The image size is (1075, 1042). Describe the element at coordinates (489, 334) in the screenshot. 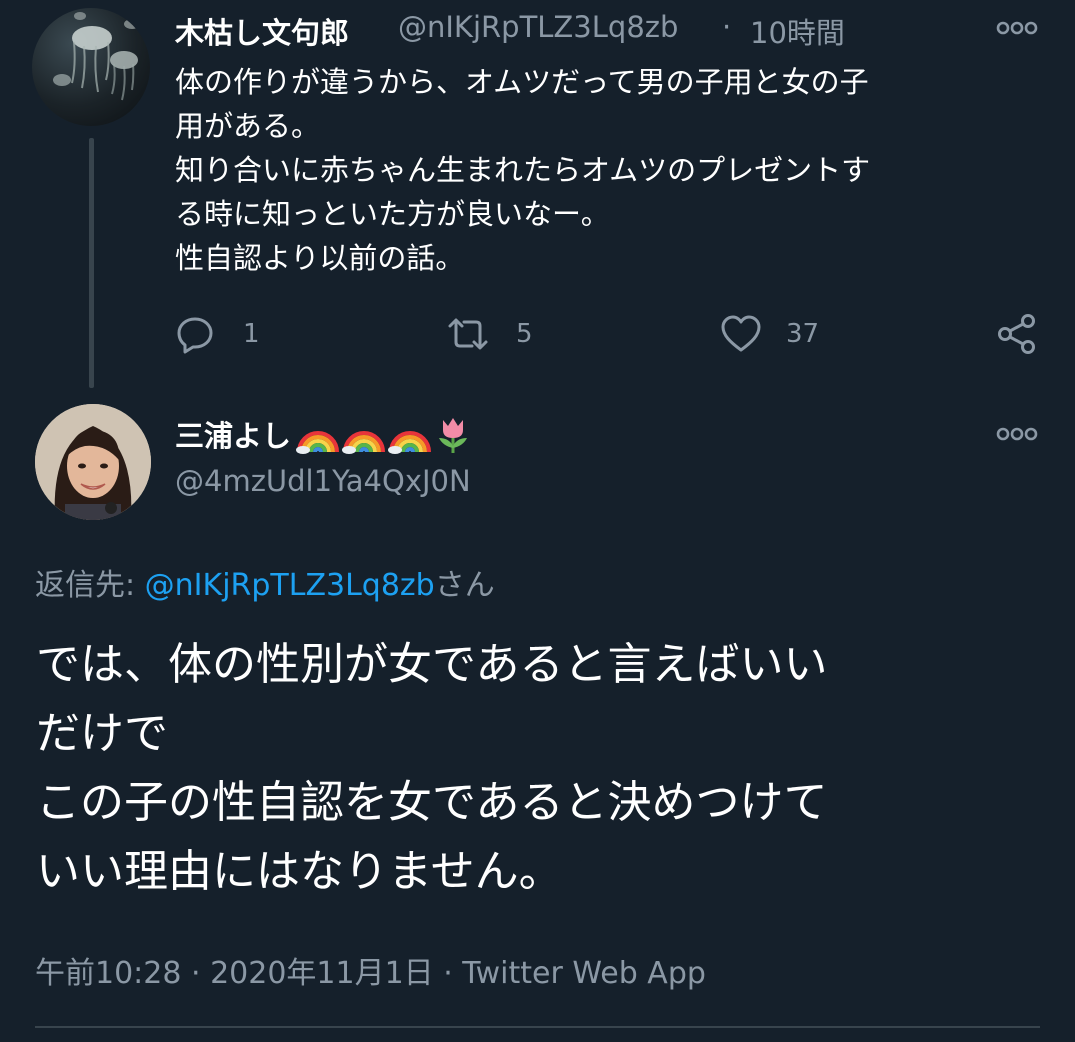

I see `retweet-button: 5` at that location.